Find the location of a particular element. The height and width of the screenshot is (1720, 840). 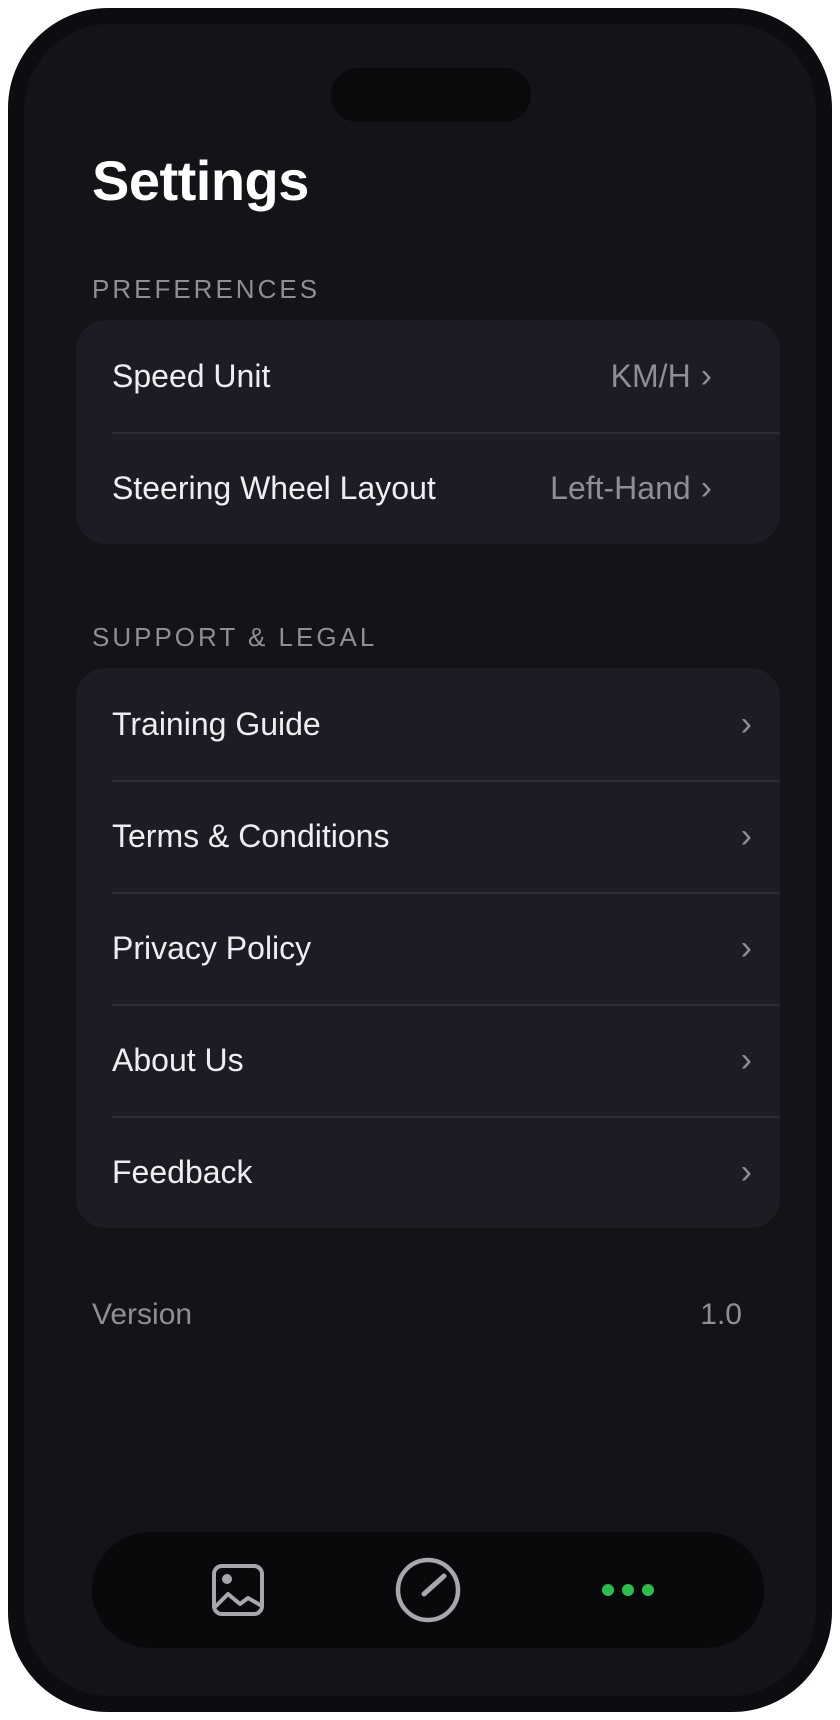

speedometer-icon is located at coordinates (428, 1590).